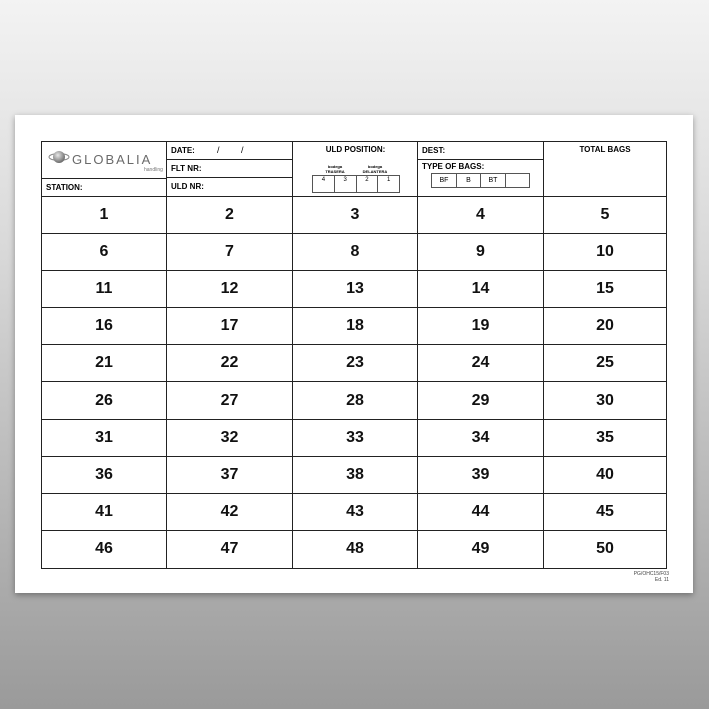  I want to click on bag-cell: 44, so click(481, 512).